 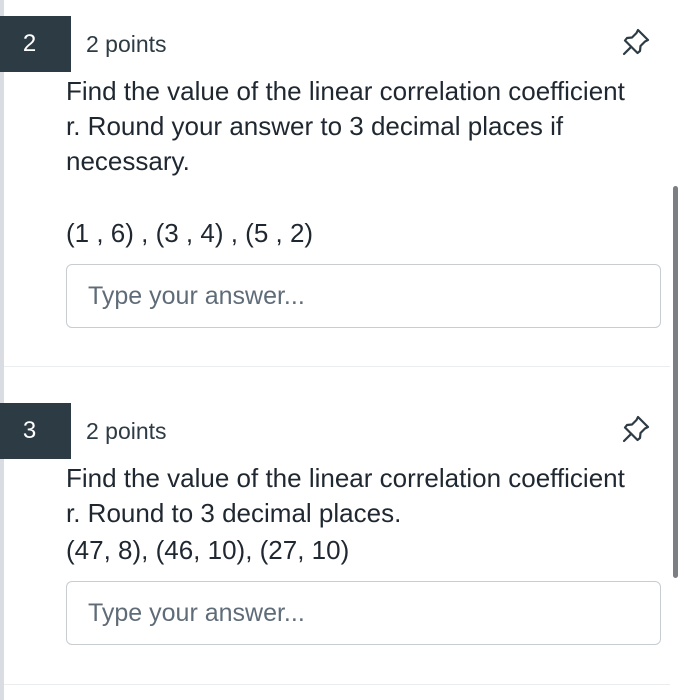 I want to click on pin-icon-graphic, so click(x=636, y=429).